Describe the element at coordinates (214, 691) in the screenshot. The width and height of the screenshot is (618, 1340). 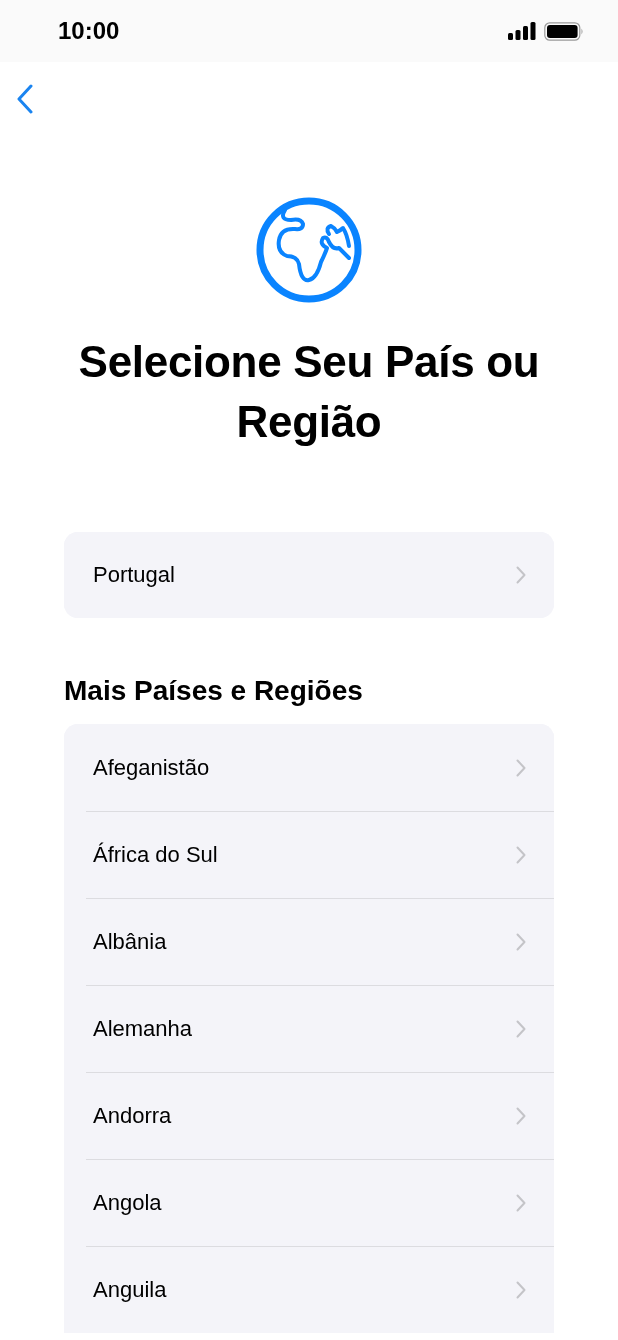
I see `section-heading: Mais Países e Regiões` at that location.